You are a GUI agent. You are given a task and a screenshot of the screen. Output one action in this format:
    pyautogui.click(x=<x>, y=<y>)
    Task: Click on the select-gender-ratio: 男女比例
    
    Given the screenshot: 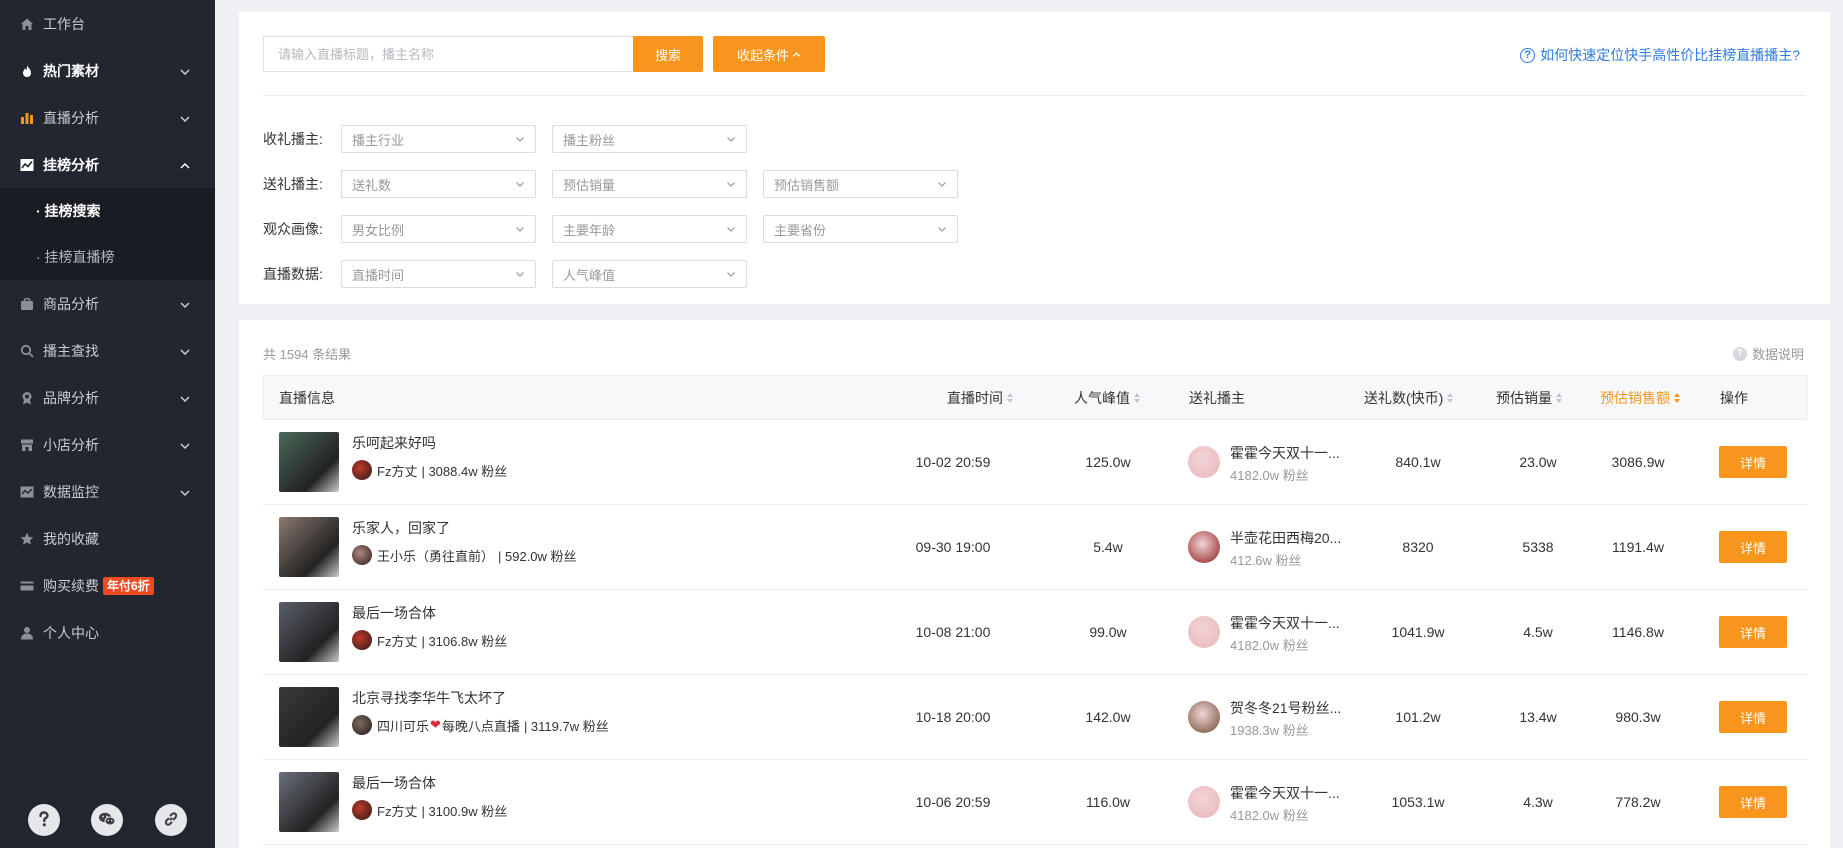 What is the action you would take?
    pyautogui.click(x=438, y=229)
    